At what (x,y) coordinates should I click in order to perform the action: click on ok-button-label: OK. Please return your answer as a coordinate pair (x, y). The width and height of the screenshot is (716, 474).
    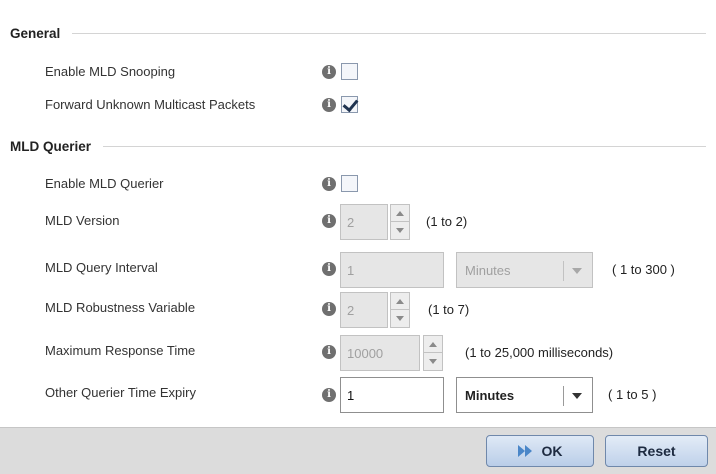
    Looking at the image, I should click on (552, 451).